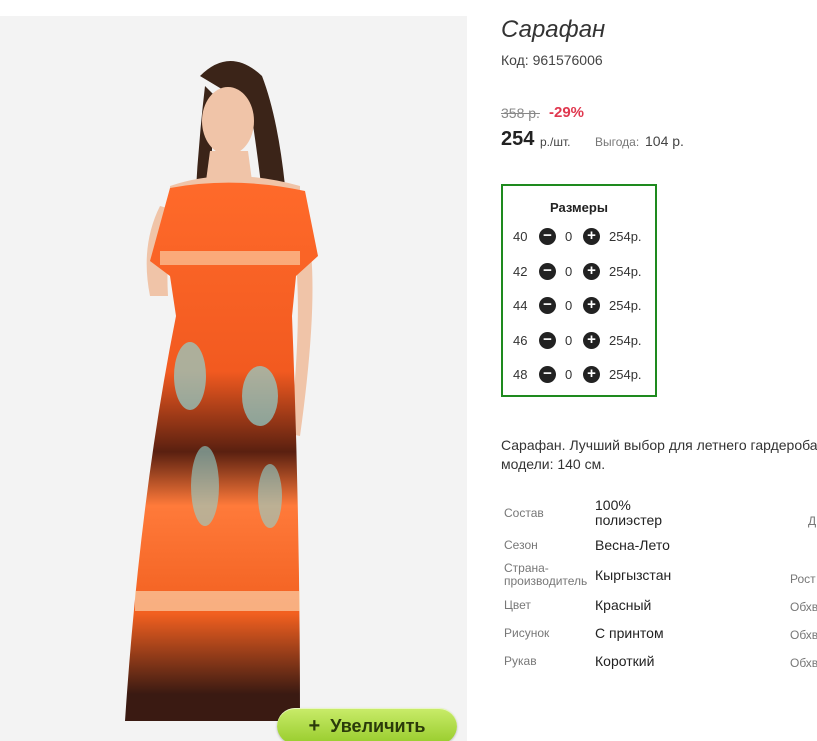 The image size is (817, 741). What do you see at coordinates (520, 113) in the screenshot?
I see `old-price: 358 р.` at bounding box center [520, 113].